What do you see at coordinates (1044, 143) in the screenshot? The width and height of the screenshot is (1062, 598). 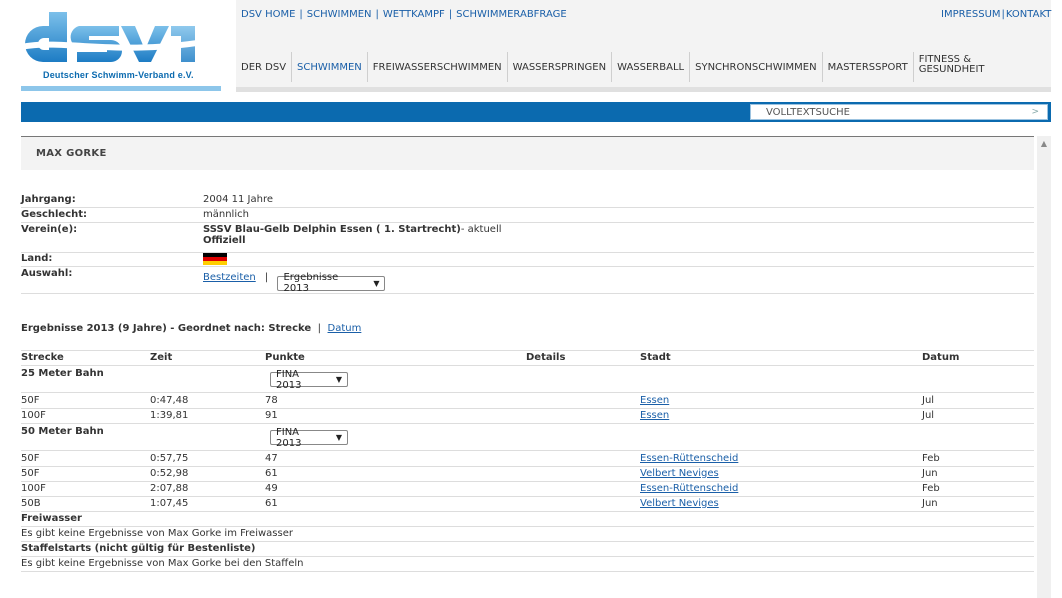 I see `scroll-up-arrow-icon: ▲` at bounding box center [1044, 143].